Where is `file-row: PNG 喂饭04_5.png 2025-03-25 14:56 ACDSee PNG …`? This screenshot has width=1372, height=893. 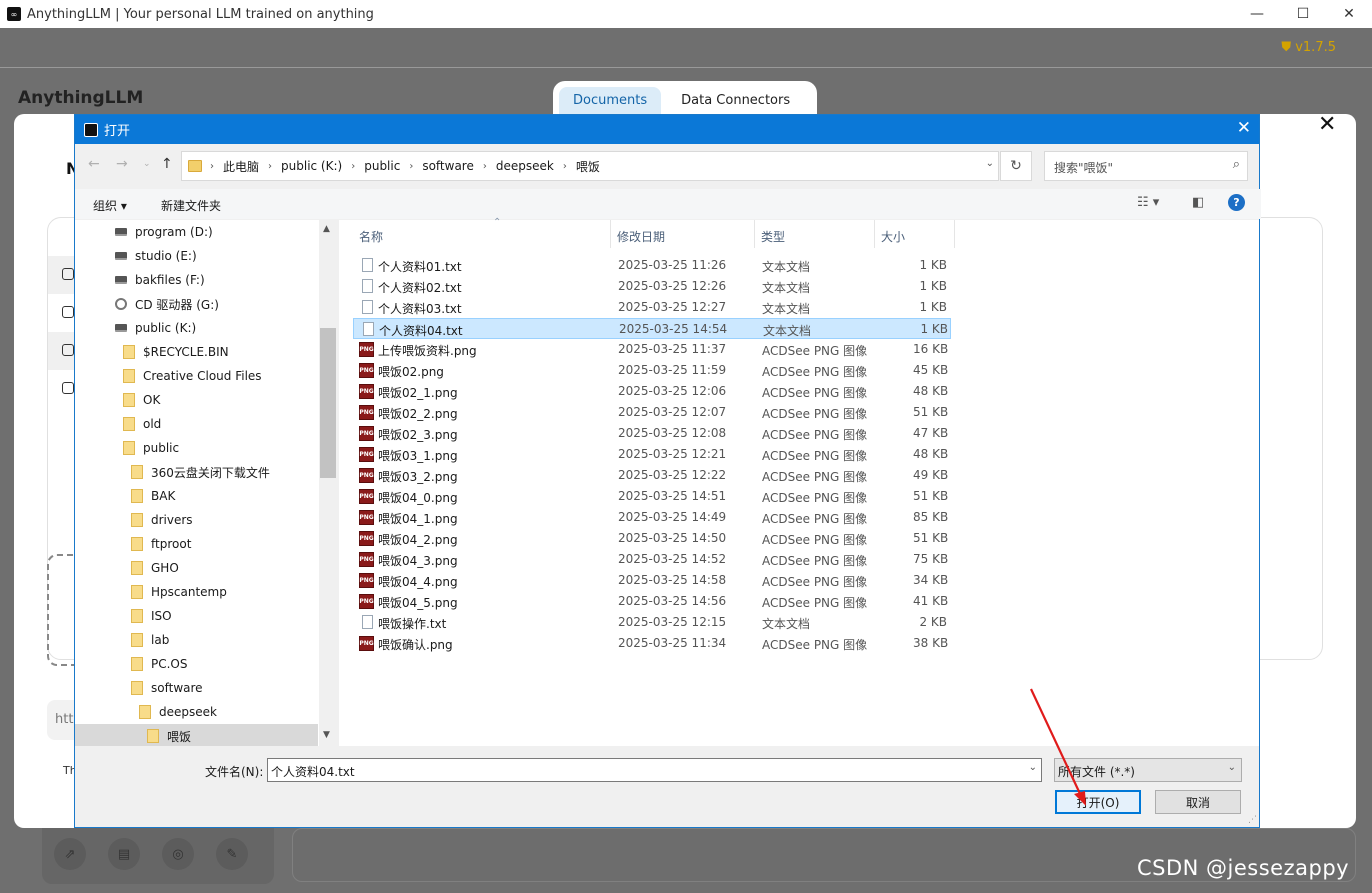
file-row: PNG 喂饭04_5.png 2025-03-25 14:56 ACDSee PNG … is located at coordinates (652, 601).